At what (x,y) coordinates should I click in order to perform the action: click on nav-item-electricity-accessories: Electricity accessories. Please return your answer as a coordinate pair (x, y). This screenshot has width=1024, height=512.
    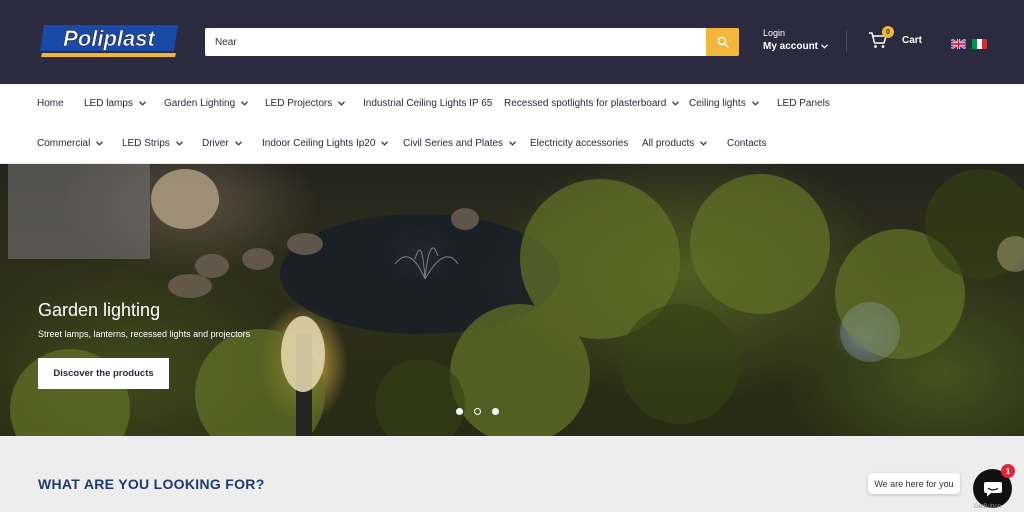
    Looking at the image, I should click on (579, 143).